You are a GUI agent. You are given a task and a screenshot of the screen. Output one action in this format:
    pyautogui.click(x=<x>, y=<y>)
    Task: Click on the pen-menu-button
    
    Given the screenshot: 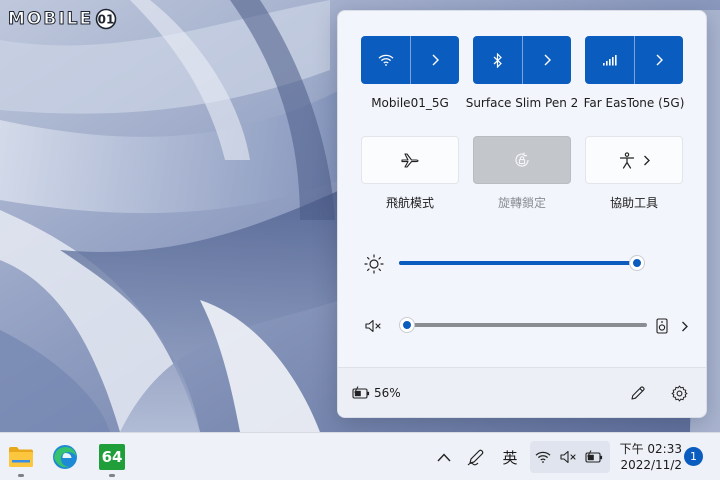 What is the action you would take?
    pyautogui.click(x=476, y=457)
    